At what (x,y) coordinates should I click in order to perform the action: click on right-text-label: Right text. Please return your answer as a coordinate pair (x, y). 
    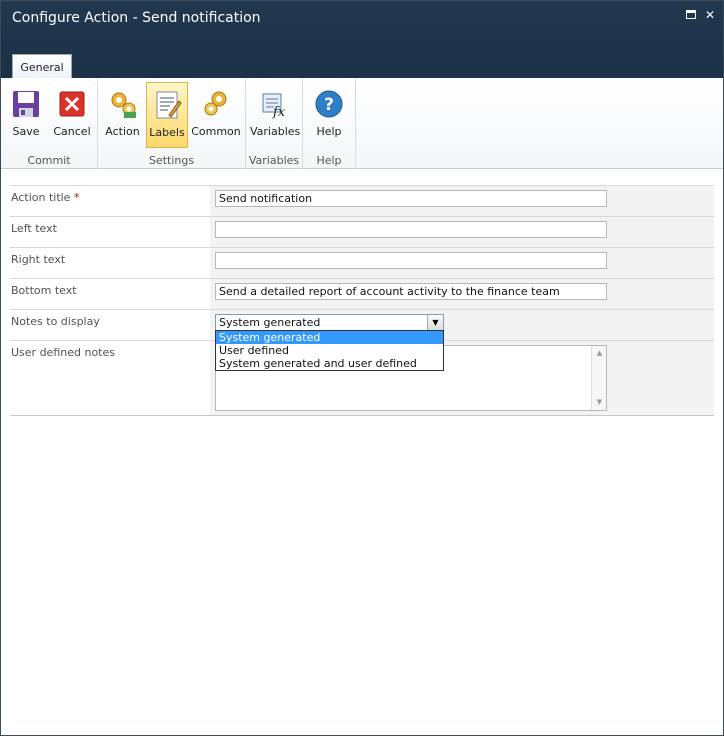
    Looking at the image, I should click on (110, 263).